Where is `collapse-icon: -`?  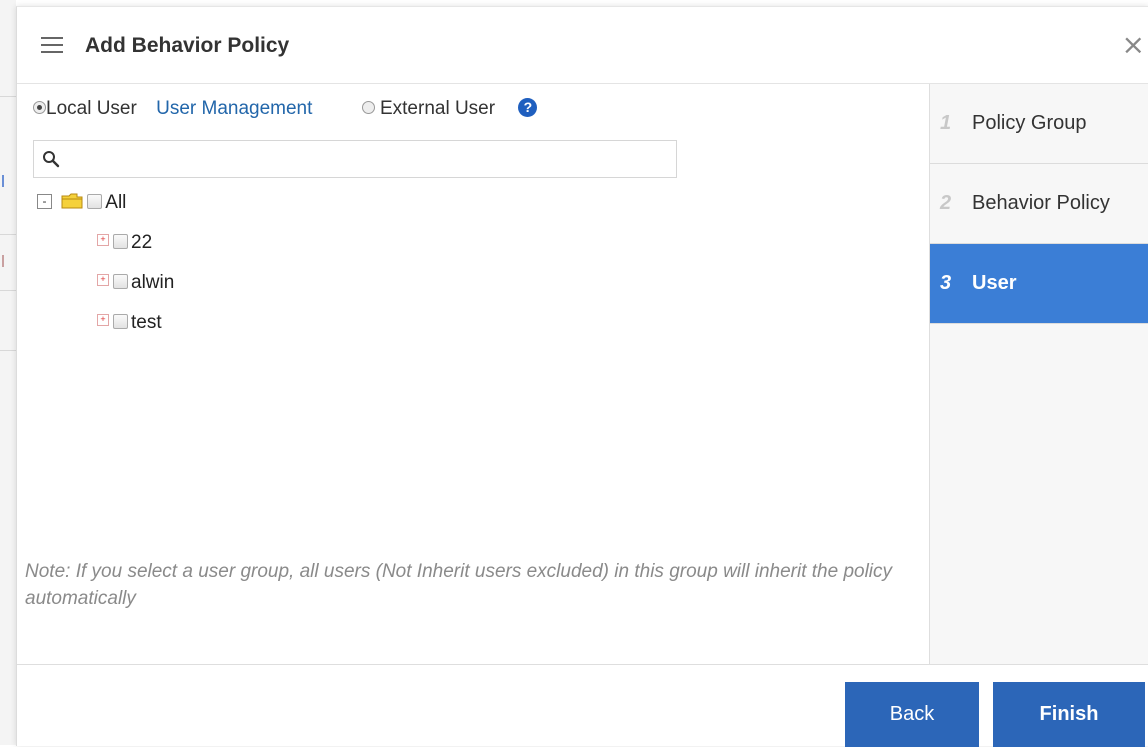 collapse-icon: - is located at coordinates (44, 201).